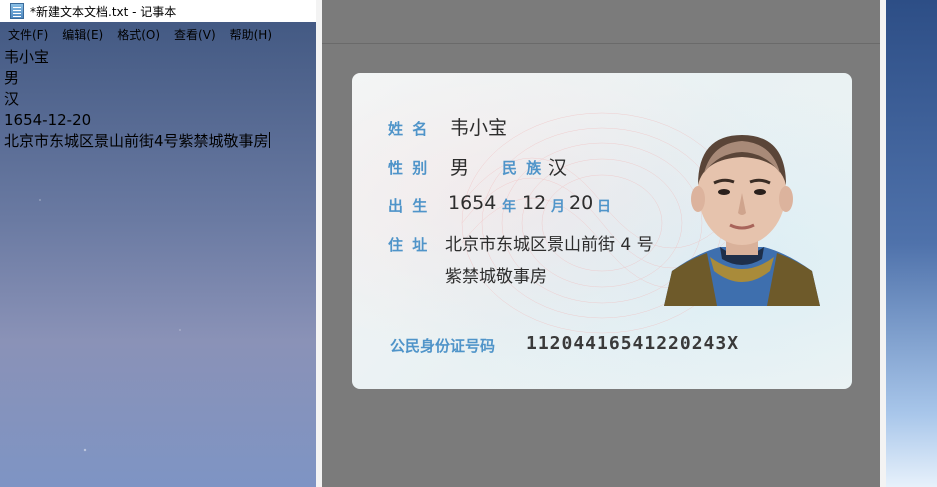 The image size is (937, 487). What do you see at coordinates (409, 245) in the screenshot?
I see `label-address: 住 址` at bounding box center [409, 245].